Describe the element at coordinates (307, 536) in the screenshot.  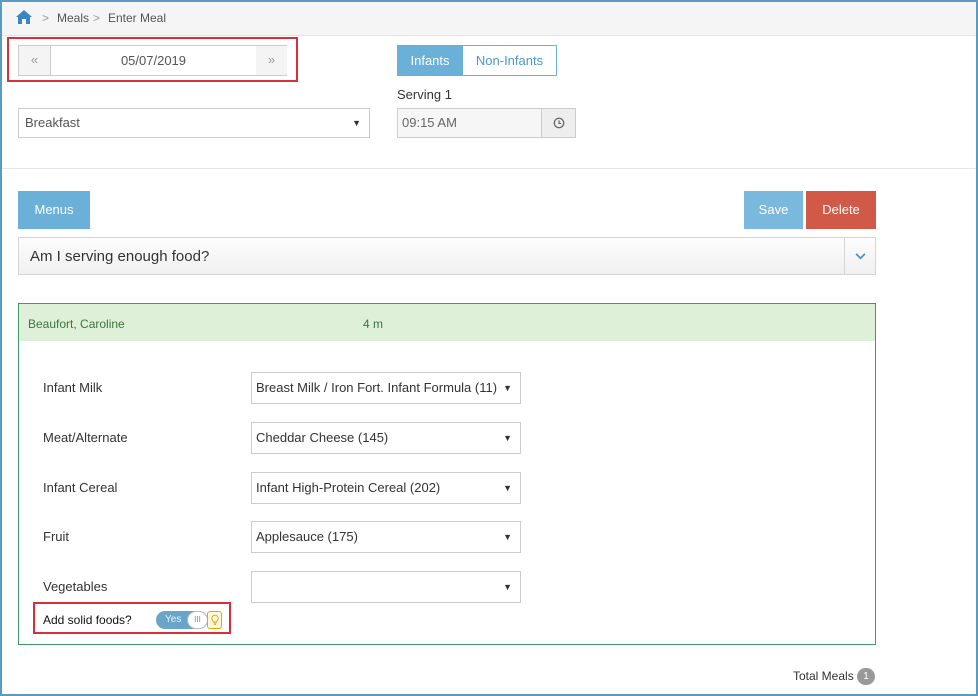
I see `food-value: Applesauce (175)` at that location.